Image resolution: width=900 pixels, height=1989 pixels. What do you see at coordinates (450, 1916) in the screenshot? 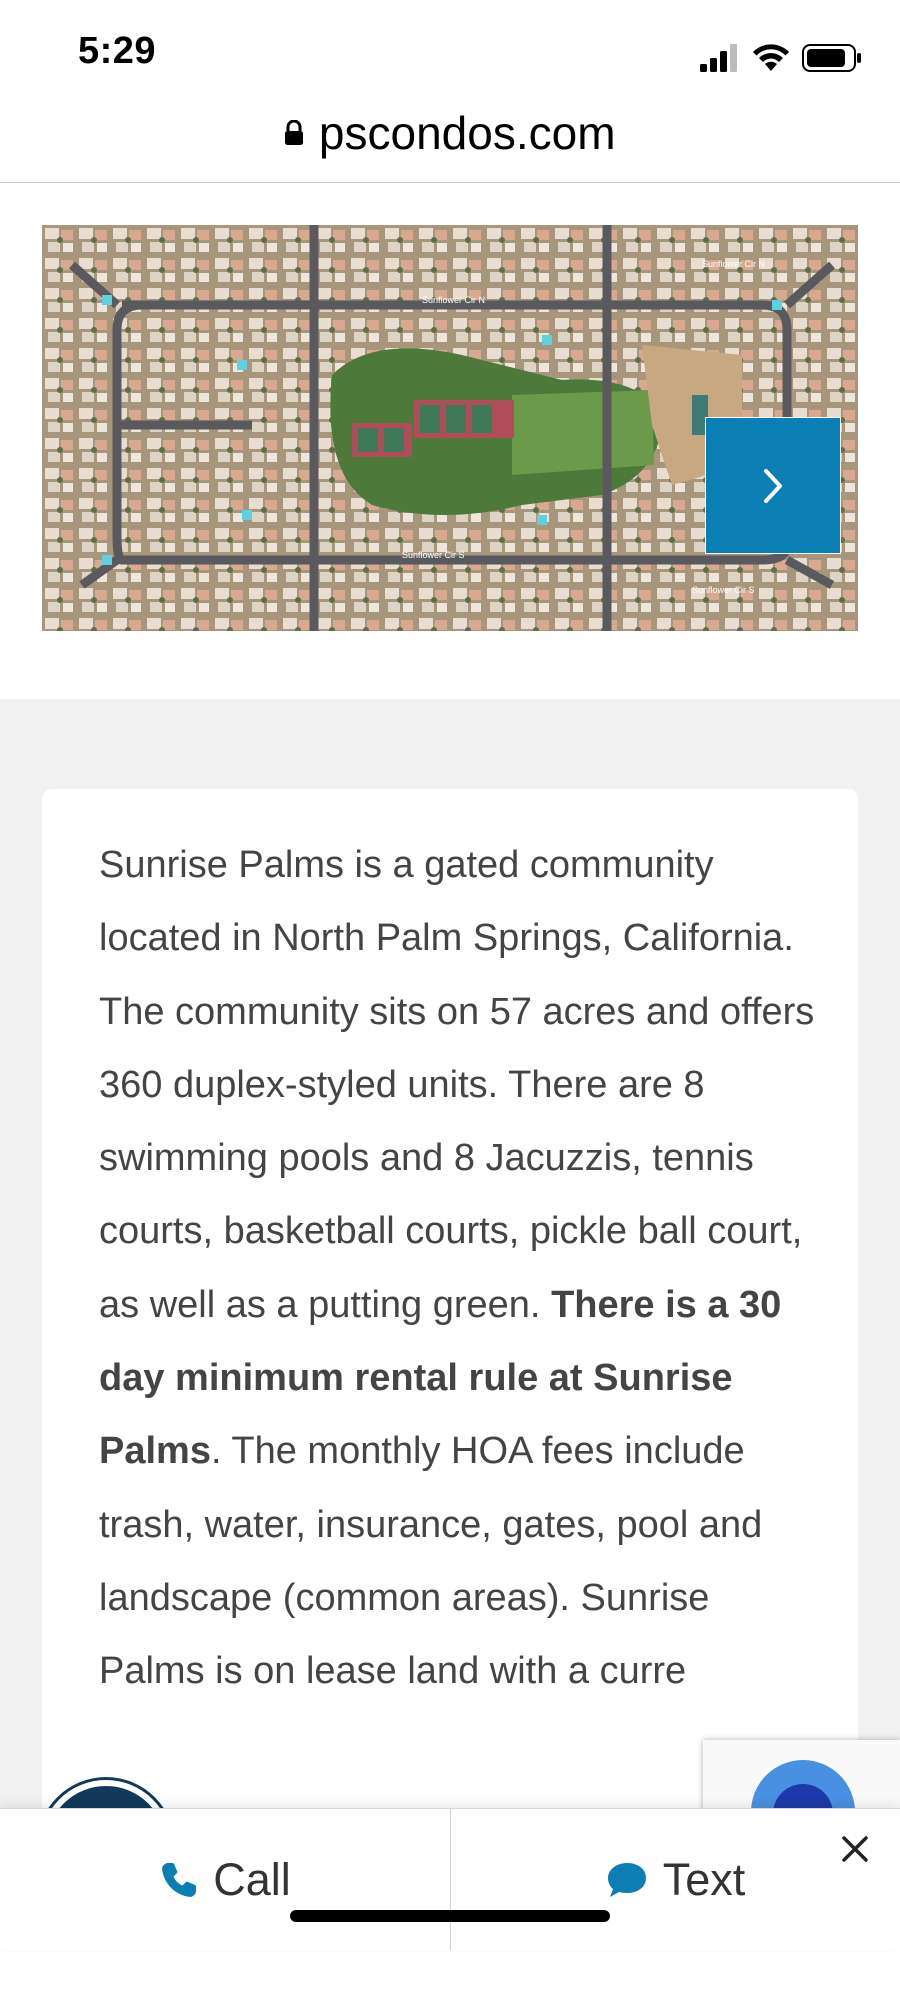
I see `home-indicator` at bounding box center [450, 1916].